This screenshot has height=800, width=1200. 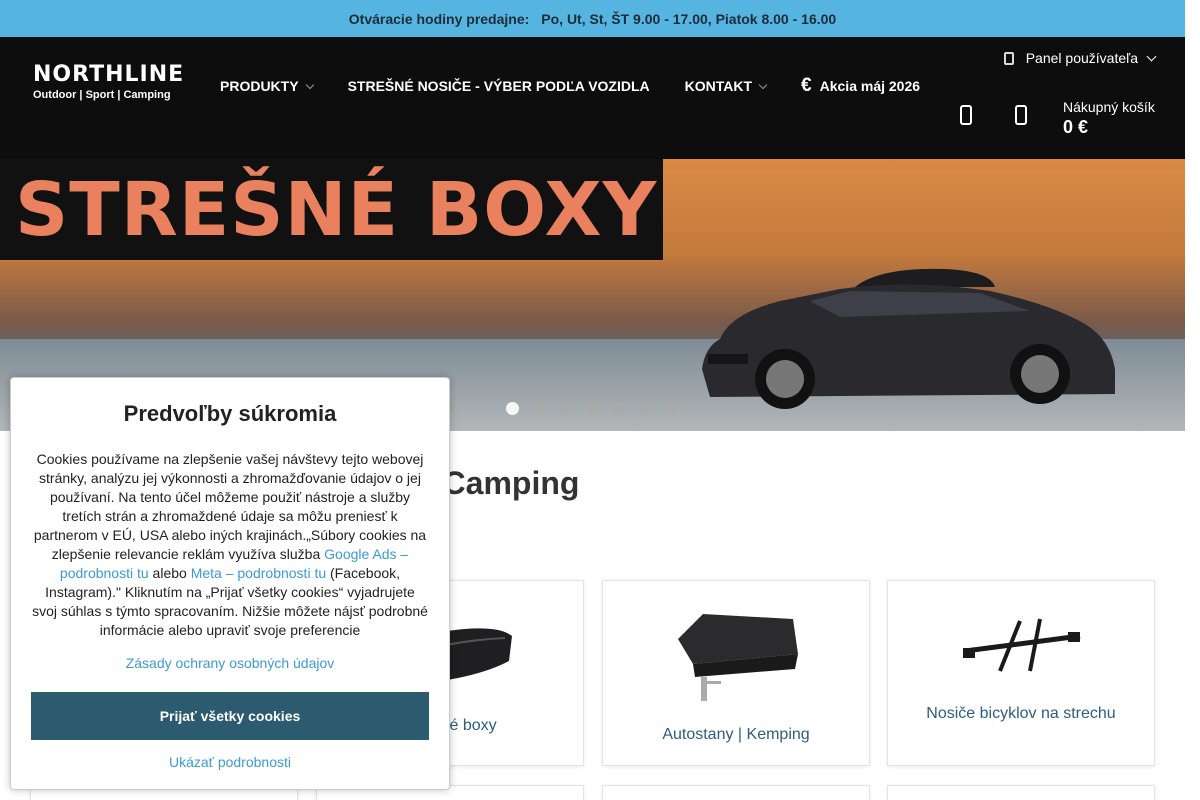 I want to click on nav-promo-label: Akcia máj 2026, so click(x=870, y=86).